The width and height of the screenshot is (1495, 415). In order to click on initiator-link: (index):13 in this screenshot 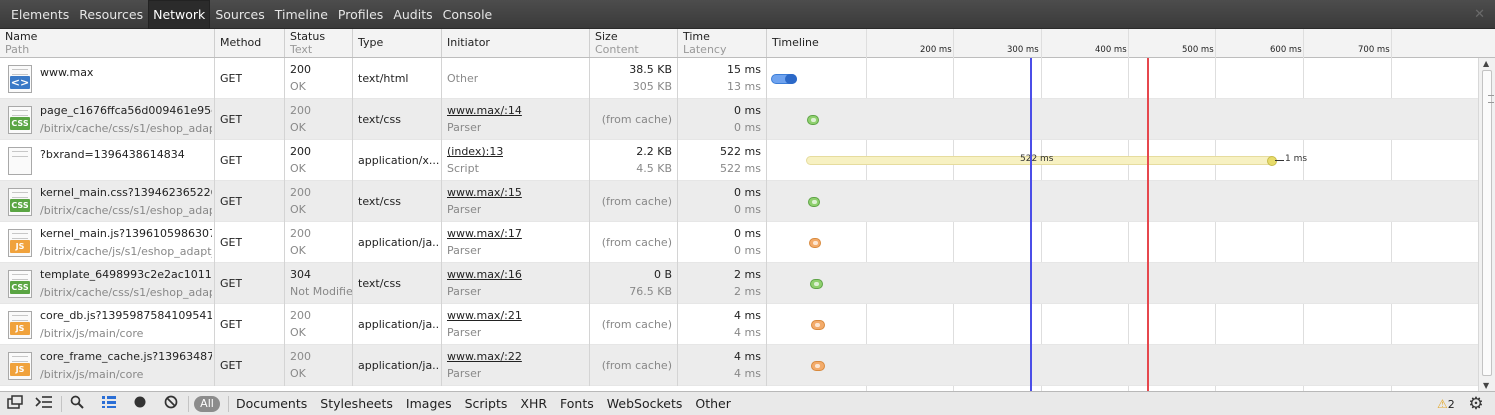, I will do `click(475, 151)`.